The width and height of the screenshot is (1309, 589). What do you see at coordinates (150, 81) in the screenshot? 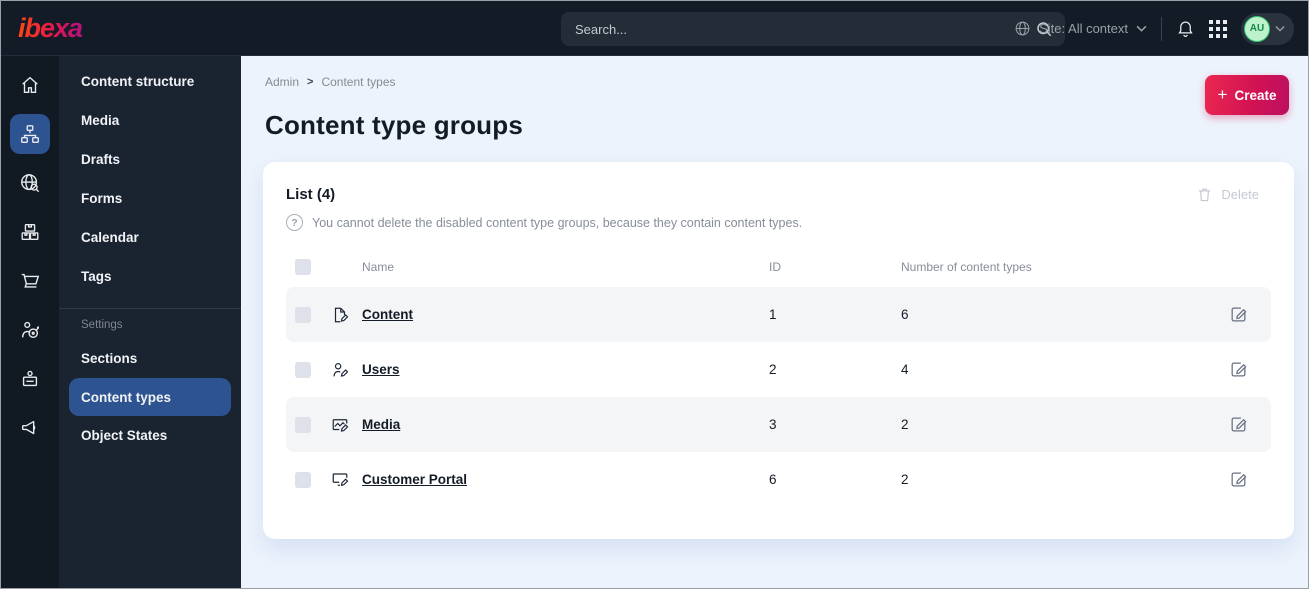
I see `sidebar-item-content-structure: Content structure` at bounding box center [150, 81].